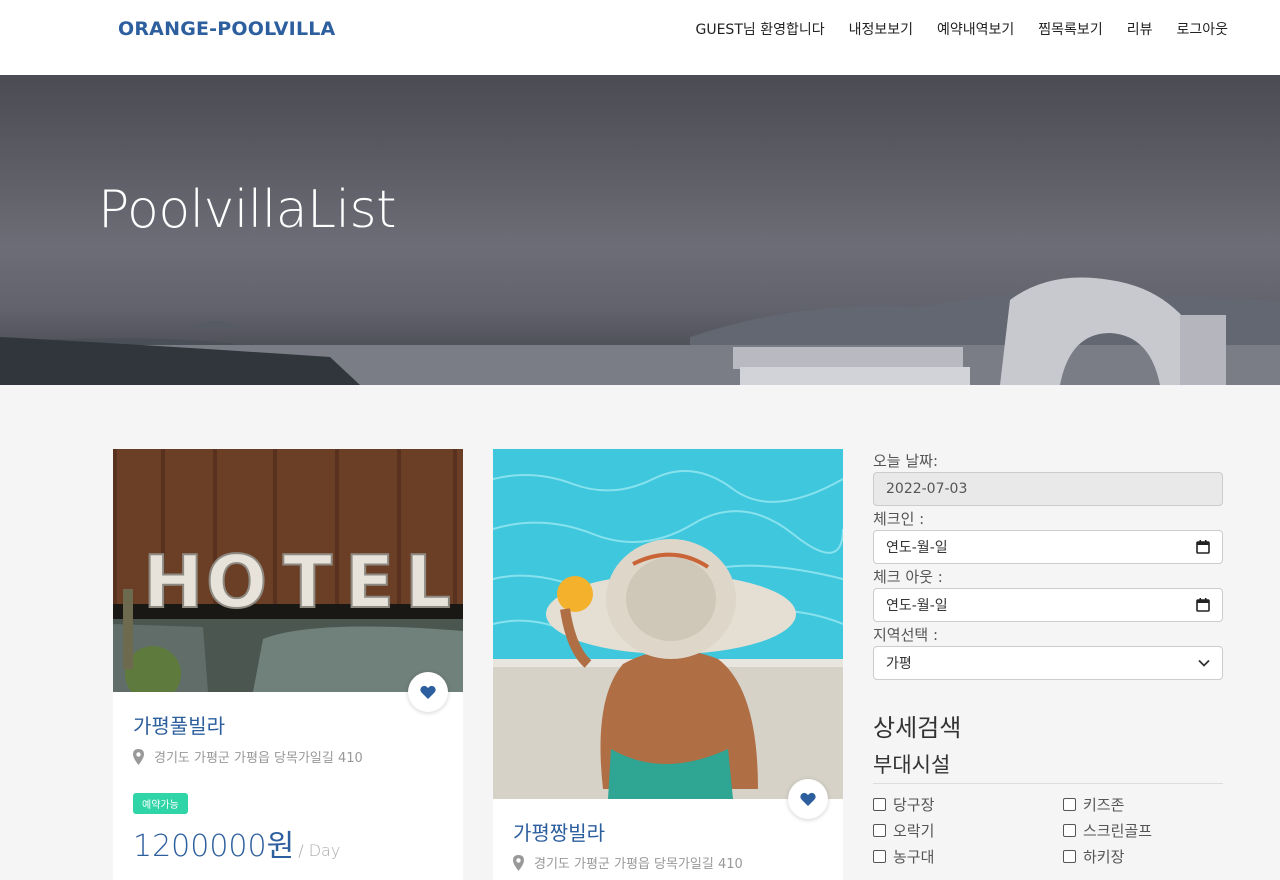 The height and width of the screenshot is (880, 1280). I want to click on villa-title: 가평풀빌라, so click(179, 724).